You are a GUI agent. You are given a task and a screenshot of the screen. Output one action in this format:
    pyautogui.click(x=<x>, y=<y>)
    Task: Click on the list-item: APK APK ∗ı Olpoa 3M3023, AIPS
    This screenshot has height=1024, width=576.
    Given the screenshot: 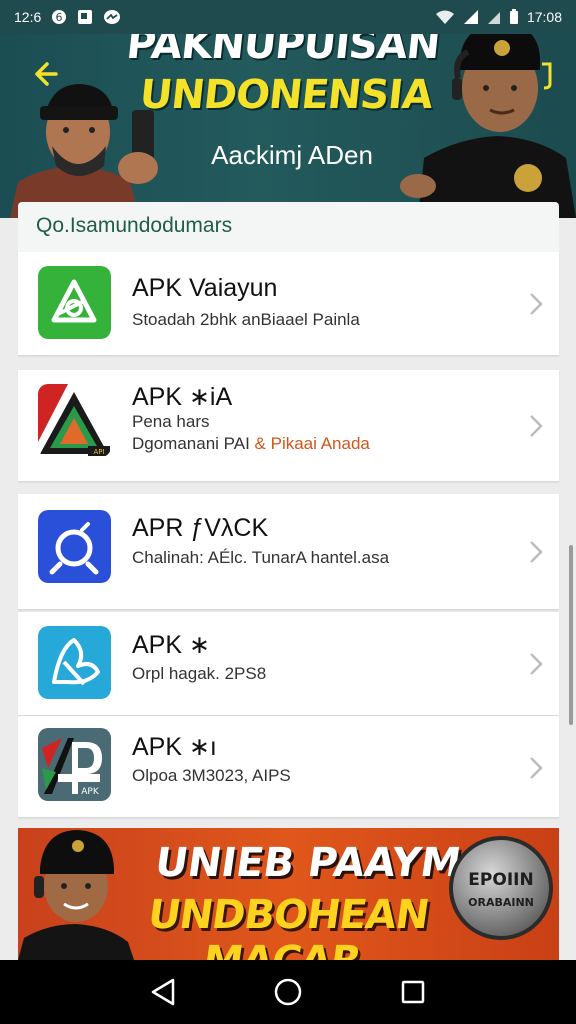 What is the action you would take?
    pyautogui.click(x=288, y=767)
    